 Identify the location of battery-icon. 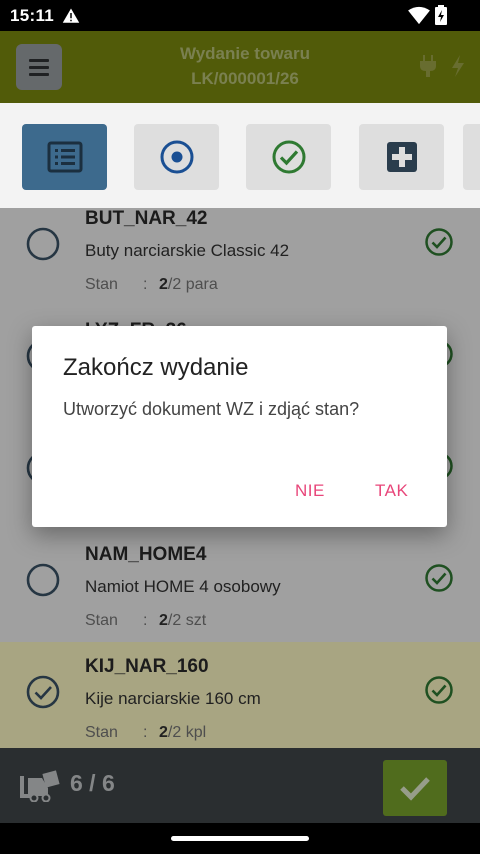
(441, 15).